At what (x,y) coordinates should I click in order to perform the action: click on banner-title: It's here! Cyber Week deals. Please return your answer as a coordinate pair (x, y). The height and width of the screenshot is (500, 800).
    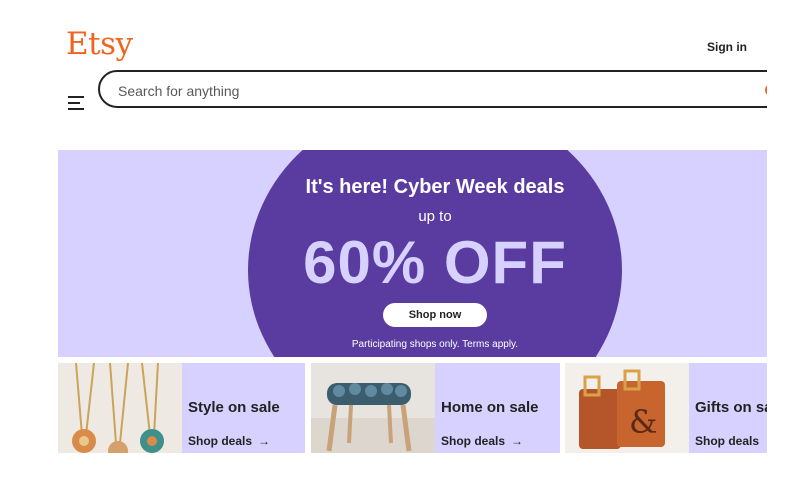
    Looking at the image, I should click on (435, 187).